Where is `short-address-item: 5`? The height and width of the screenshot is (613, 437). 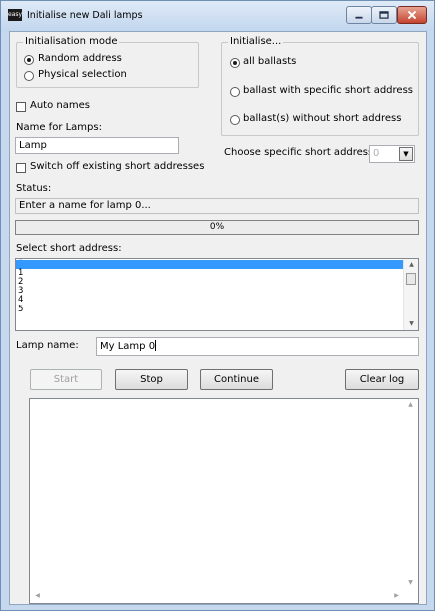 short-address-item: 5 is located at coordinates (209, 308).